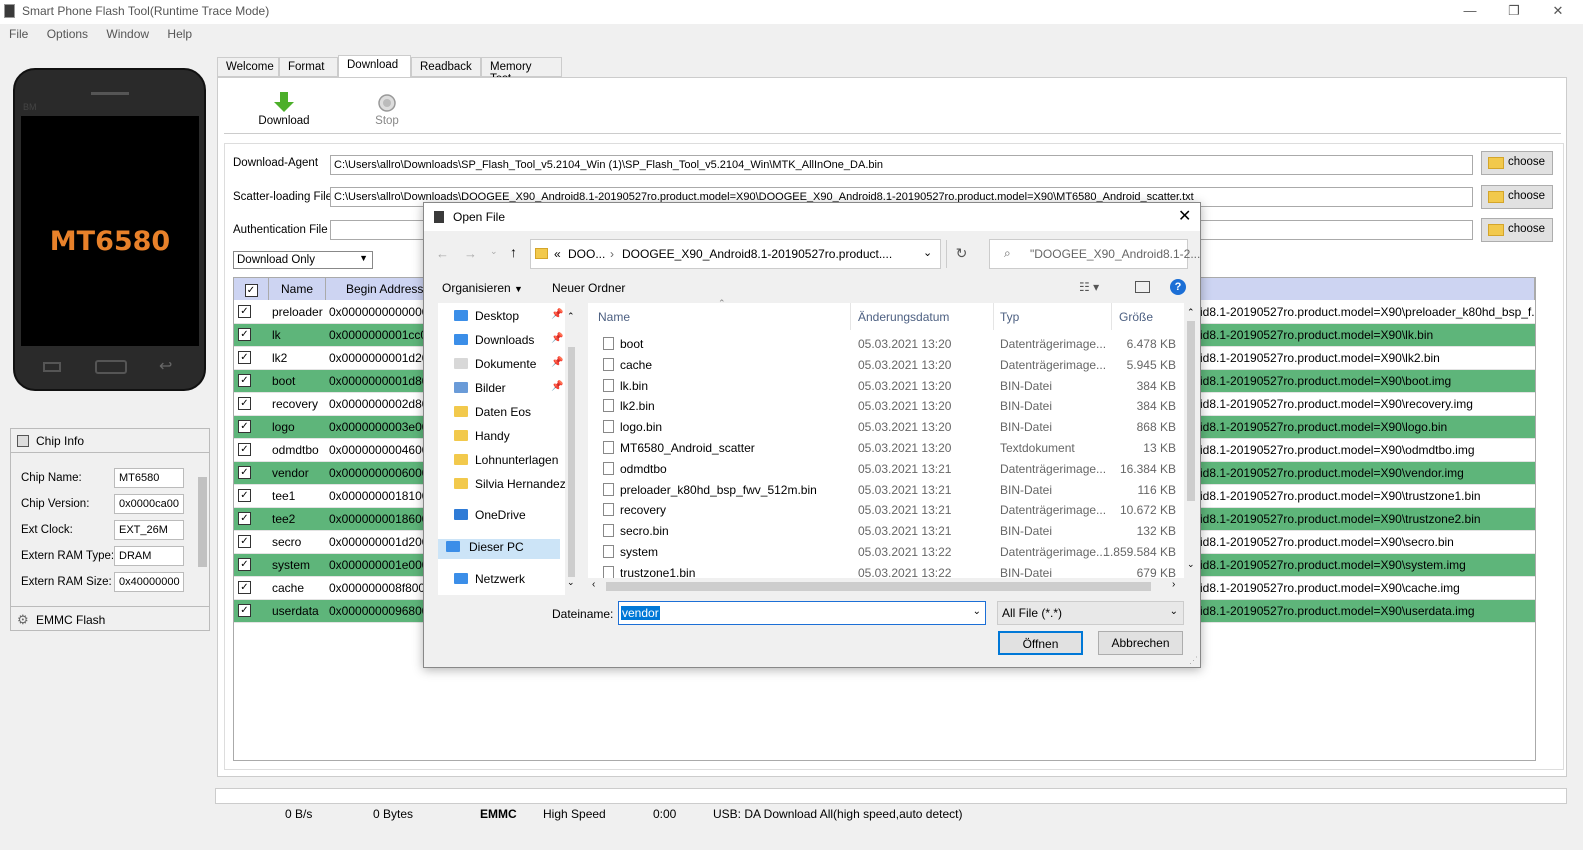 This screenshot has height=850, width=1583. What do you see at coordinates (297, 289) in the screenshot?
I see `name-column-header: Name` at bounding box center [297, 289].